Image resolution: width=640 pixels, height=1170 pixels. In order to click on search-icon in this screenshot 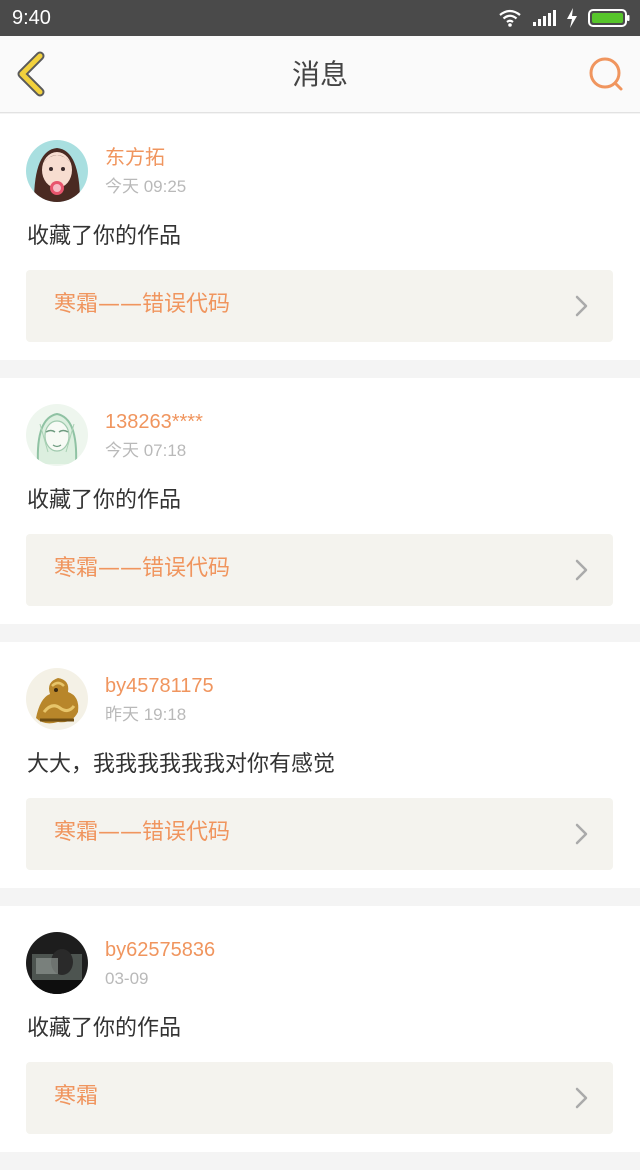, I will do `click(606, 74)`.